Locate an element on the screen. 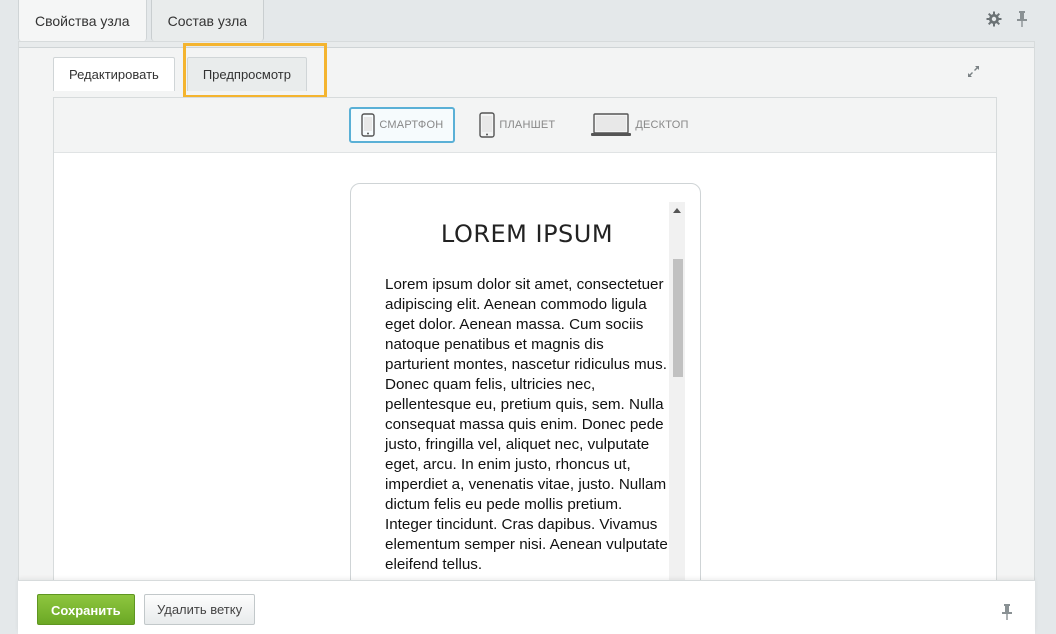 The height and width of the screenshot is (634, 1056). desktop-icon is located at coordinates (611, 125).